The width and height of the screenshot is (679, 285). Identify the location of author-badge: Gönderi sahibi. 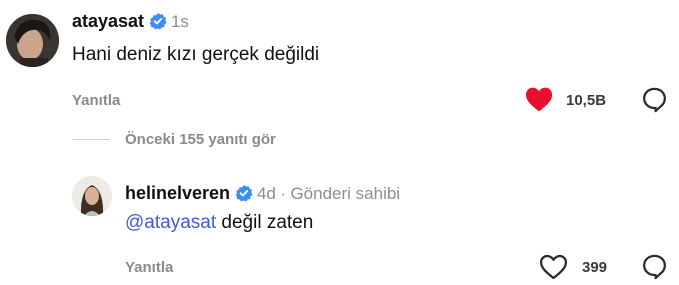
(345, 193).